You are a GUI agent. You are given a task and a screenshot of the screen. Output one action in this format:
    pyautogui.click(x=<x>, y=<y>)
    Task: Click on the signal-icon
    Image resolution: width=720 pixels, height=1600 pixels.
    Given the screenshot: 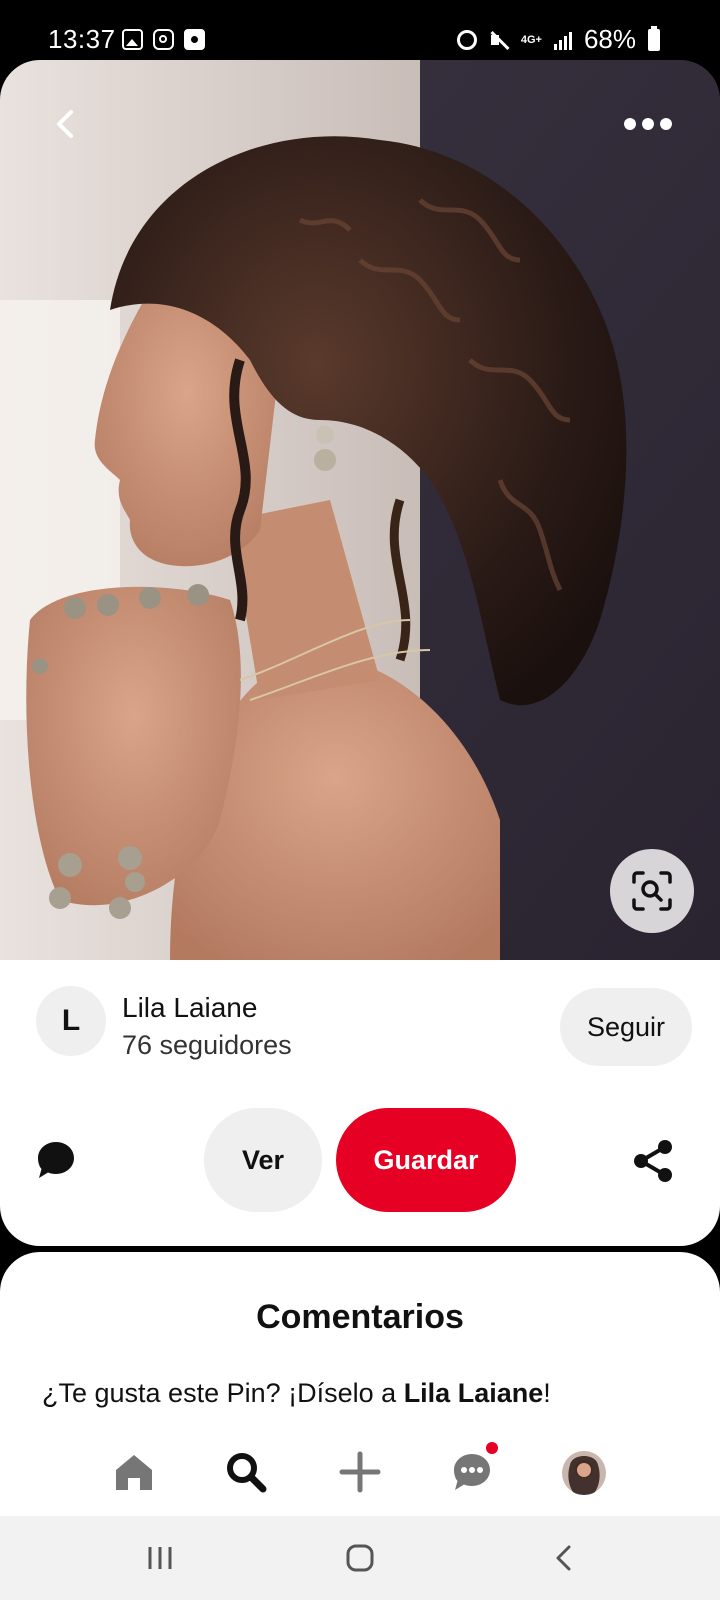 What is the action you would take?
    pyautogui.click(x=562, y=40)
    